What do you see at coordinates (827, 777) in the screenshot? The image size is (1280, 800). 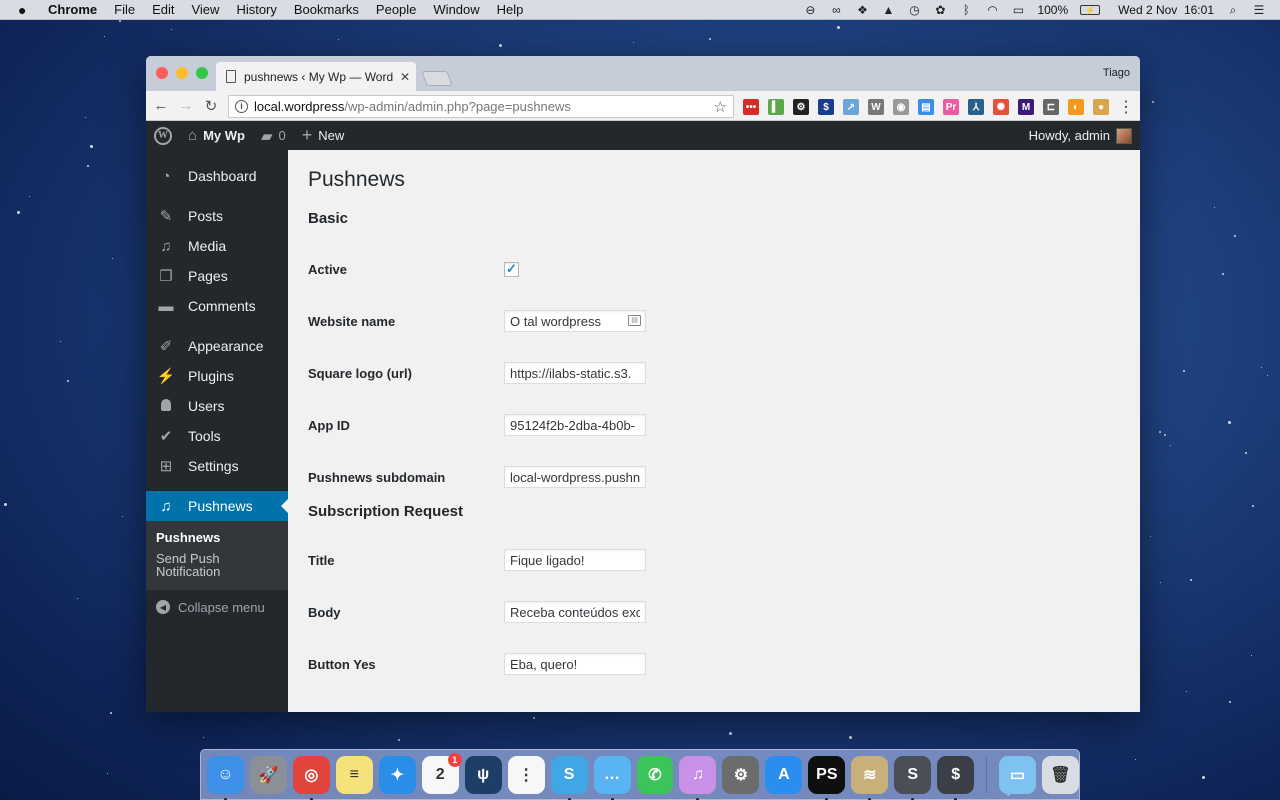 I see `dock-phpstorm: PS` at bounding box center [827, 777].